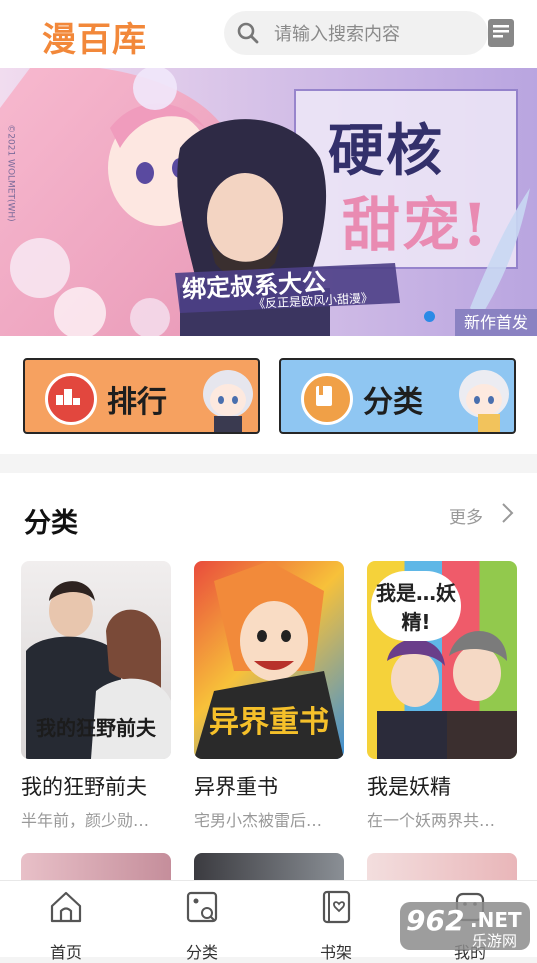  I want to click on tab-bookshelf-label: 书架, so click(335, 952).